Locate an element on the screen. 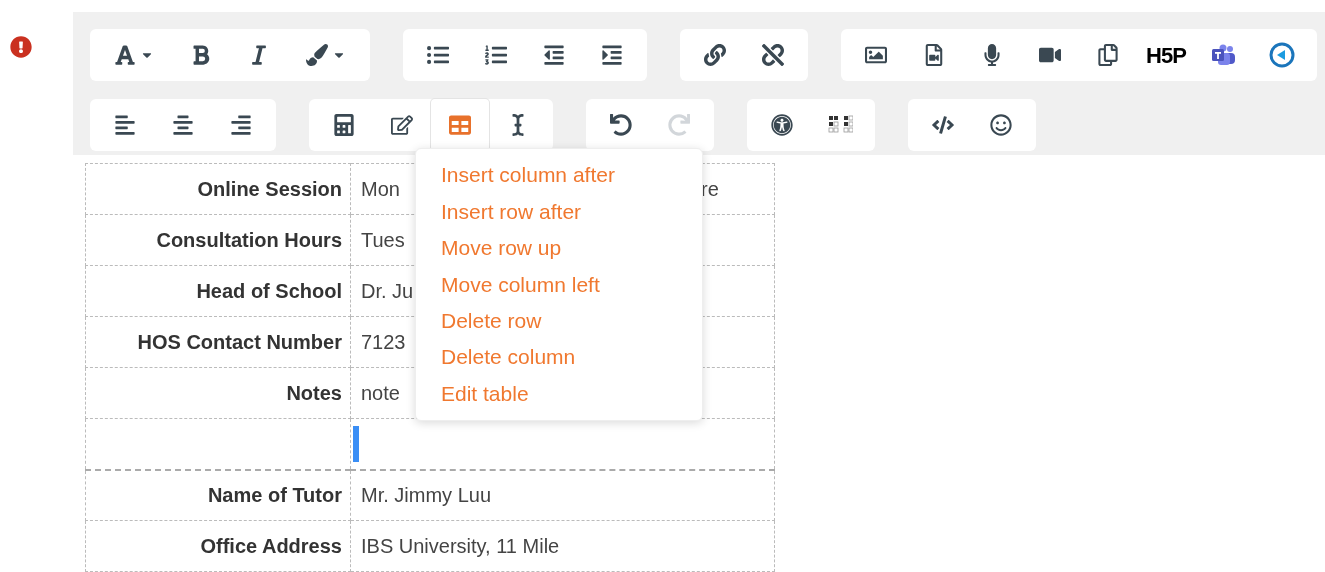 The height and width of the screenshot is (572, 1325). table-icon is located at coordinates (460, 125).